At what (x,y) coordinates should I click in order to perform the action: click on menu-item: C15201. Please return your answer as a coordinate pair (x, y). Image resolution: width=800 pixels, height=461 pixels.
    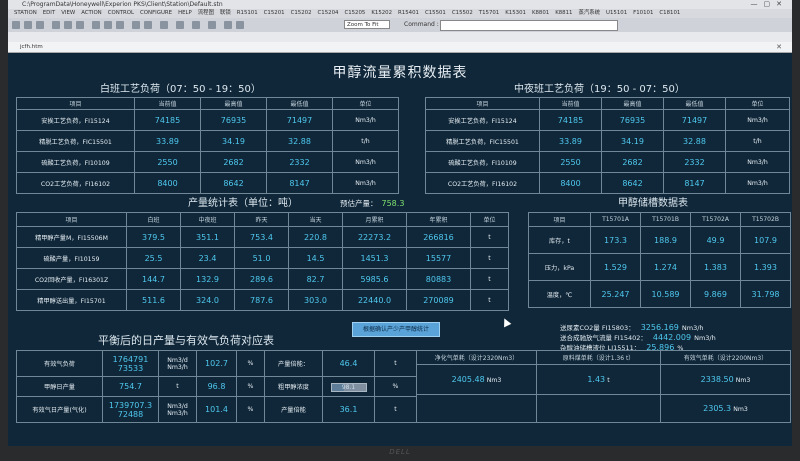
    Looking at the image, I should click on (274, 13).